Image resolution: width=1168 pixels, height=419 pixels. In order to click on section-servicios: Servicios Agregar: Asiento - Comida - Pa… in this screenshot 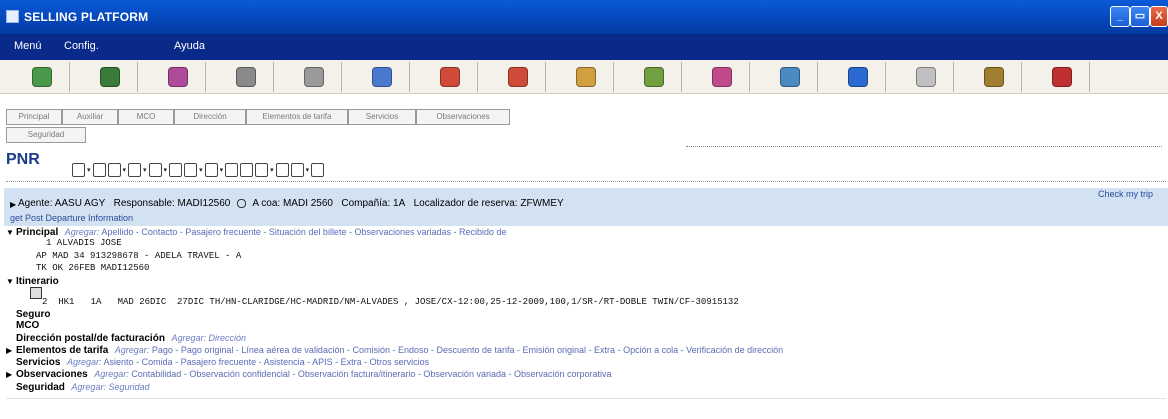, I will do `click(222, 362)`.